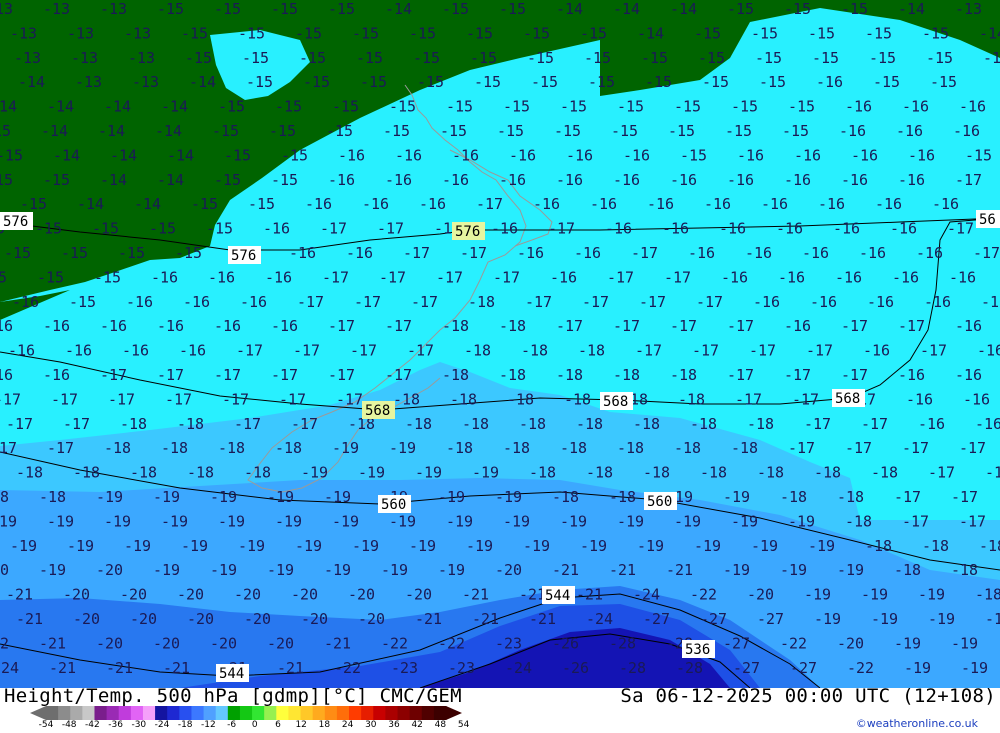 The width and height of the screenshot is (1000, 733). I want to click on legend-tick: 6, so click(278, 725).